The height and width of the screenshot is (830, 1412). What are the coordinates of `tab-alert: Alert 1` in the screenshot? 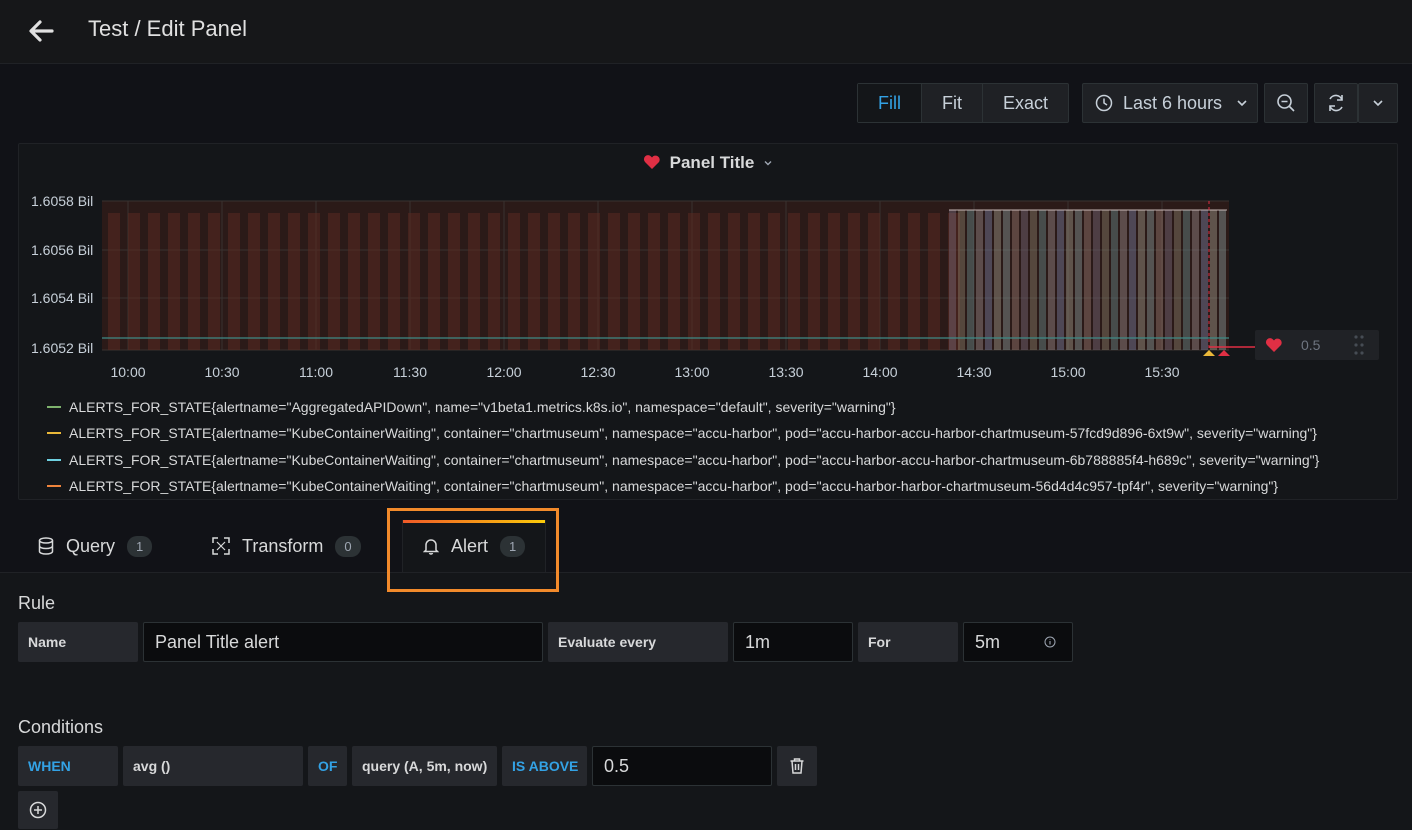 It's located at (474, 546).